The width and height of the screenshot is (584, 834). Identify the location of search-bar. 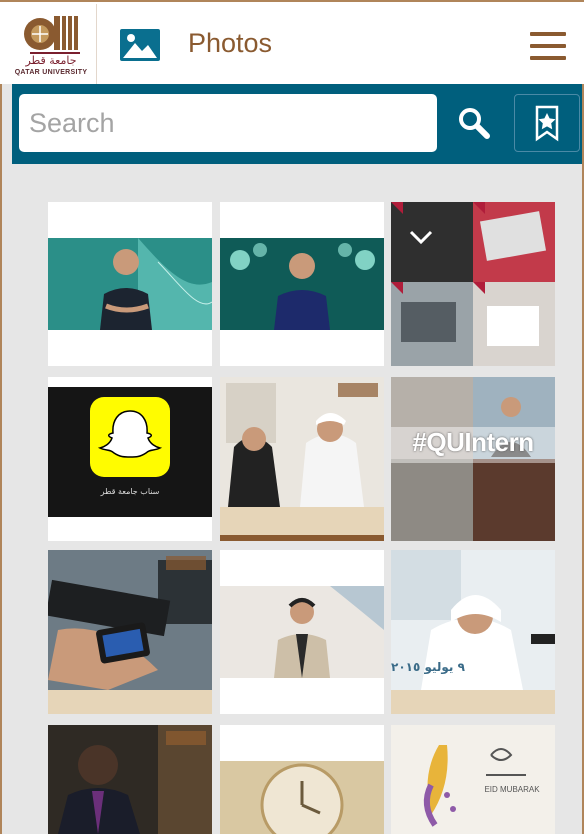
(297, 124).